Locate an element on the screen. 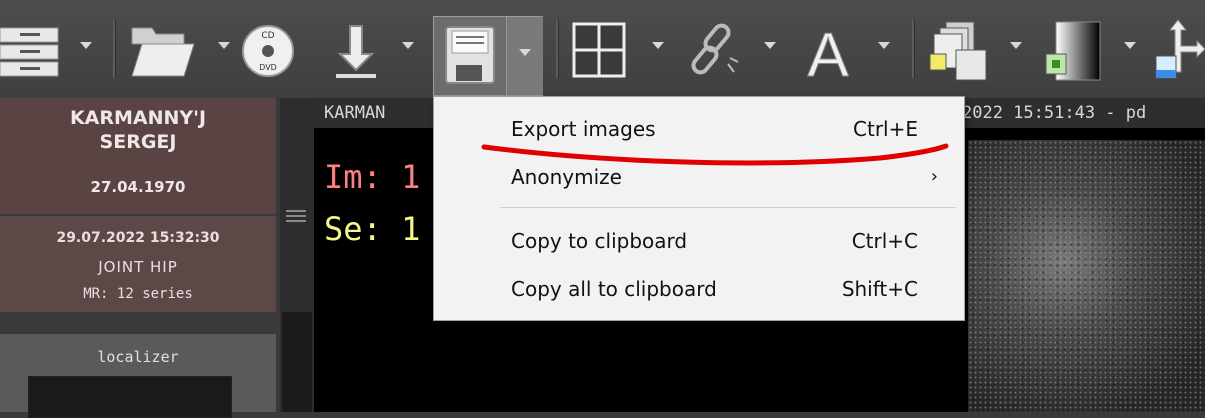 The height and width of the screenshot is (418, 1205). submenu-arrow-icon: › is located at coordinates (934, 176).